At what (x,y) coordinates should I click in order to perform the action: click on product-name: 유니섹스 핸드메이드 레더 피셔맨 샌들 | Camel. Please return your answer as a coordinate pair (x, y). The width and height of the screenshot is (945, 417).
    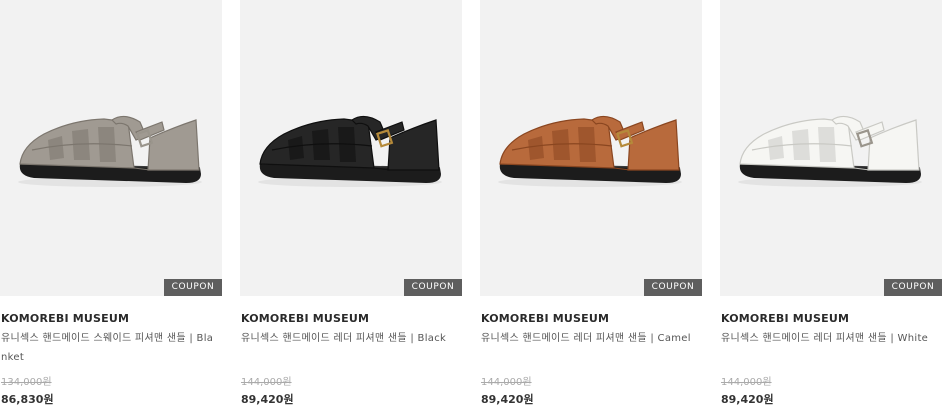
    Looking at the image, I should click on (590, 338).